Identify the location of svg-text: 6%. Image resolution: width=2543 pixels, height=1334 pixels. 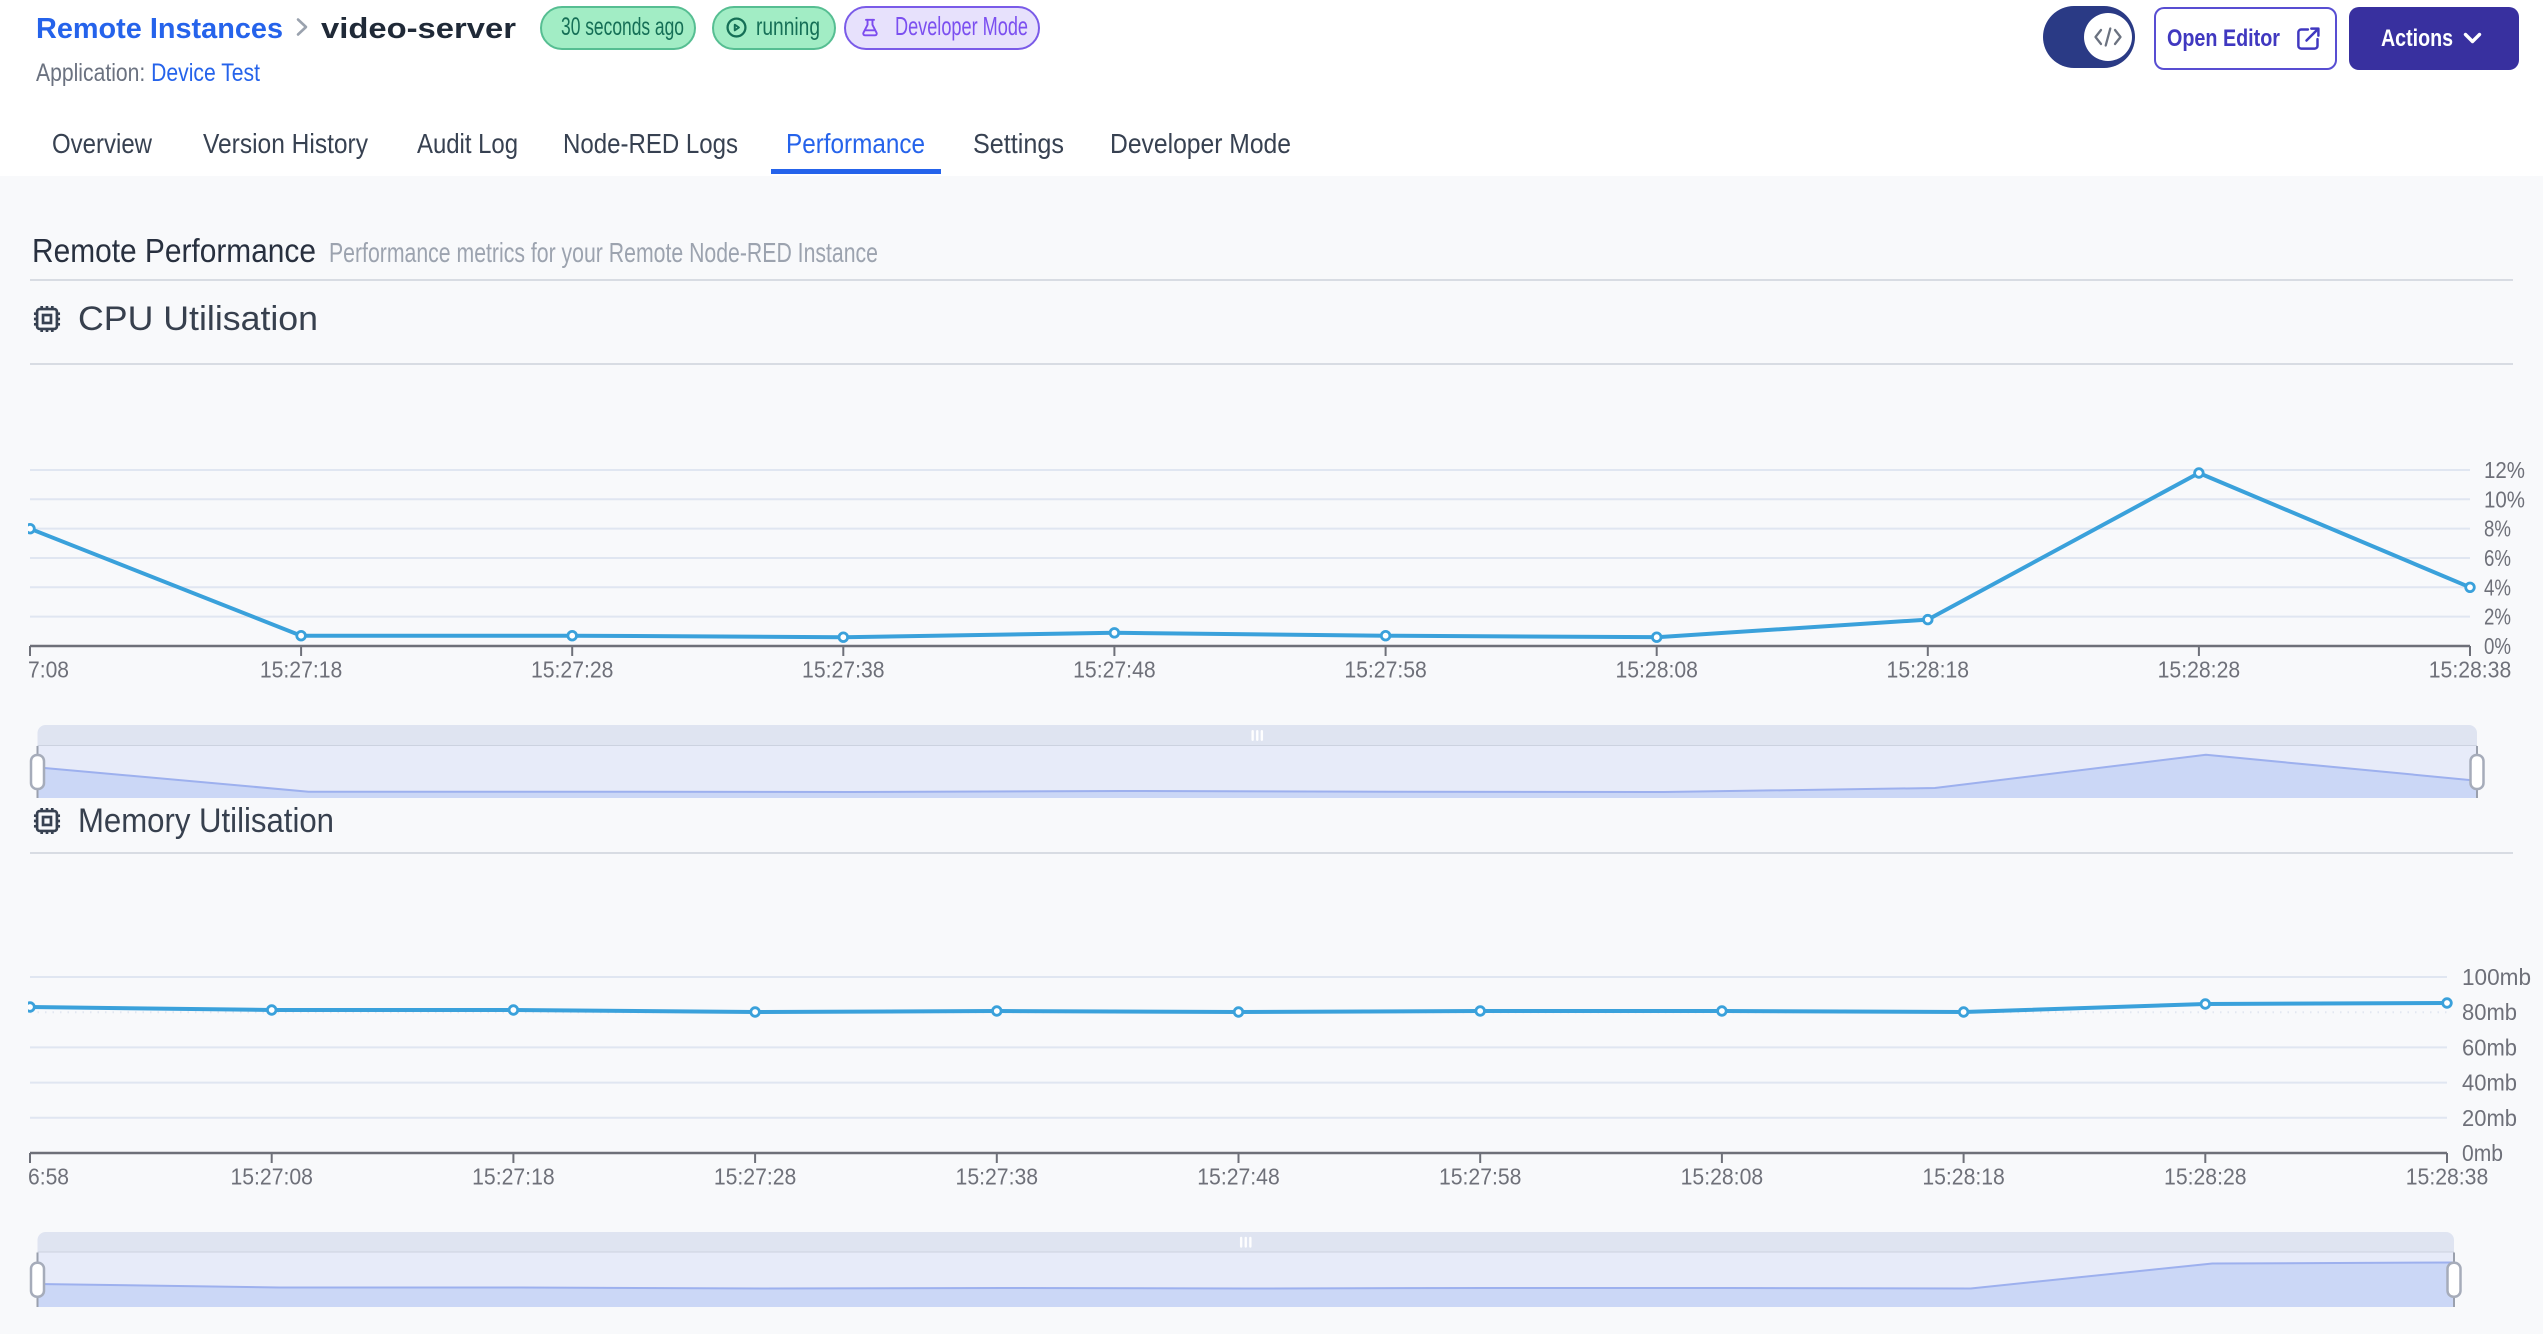
(2497, 558).